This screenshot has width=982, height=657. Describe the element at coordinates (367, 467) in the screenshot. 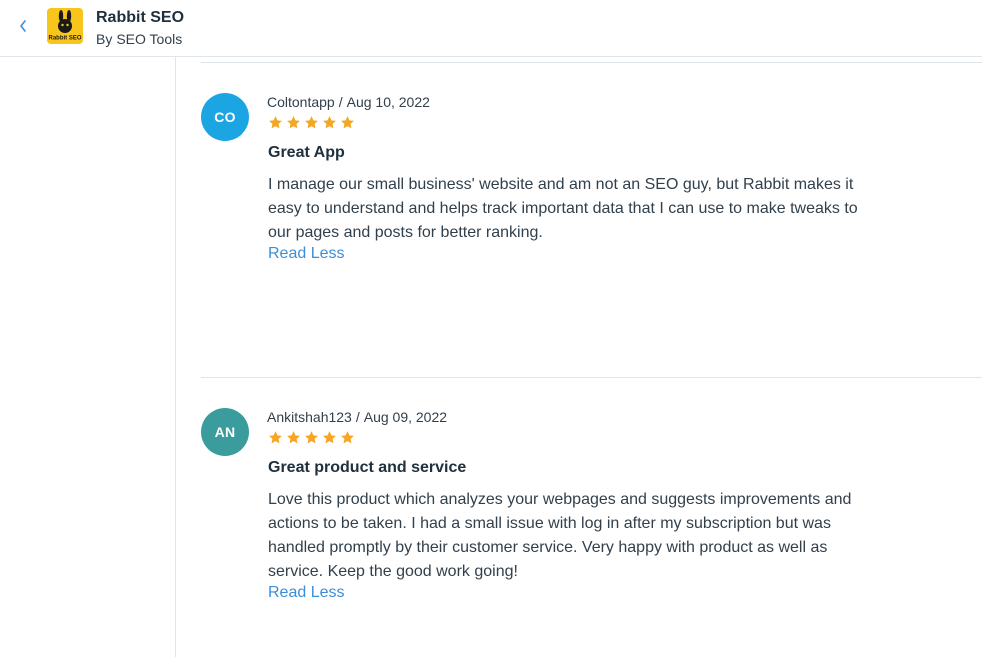

I see `review-title: Great product and service` at that location.